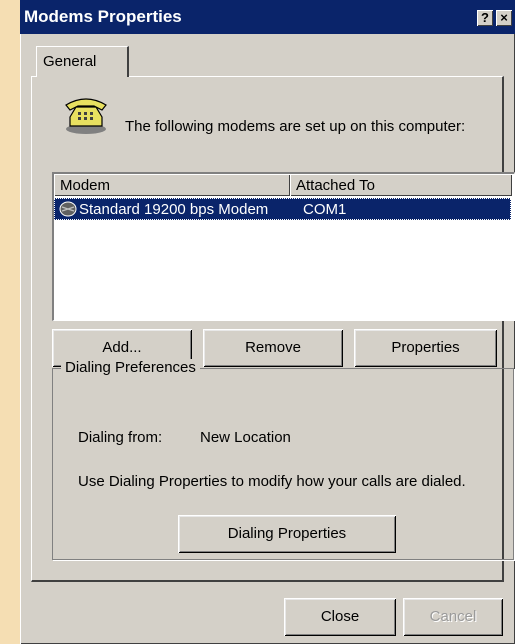 The height and width of the screenshot is (644, 515). Describe the element at coordinates (172, 185) in the screenshot. I see `column-header-modem: Modem` at that location.